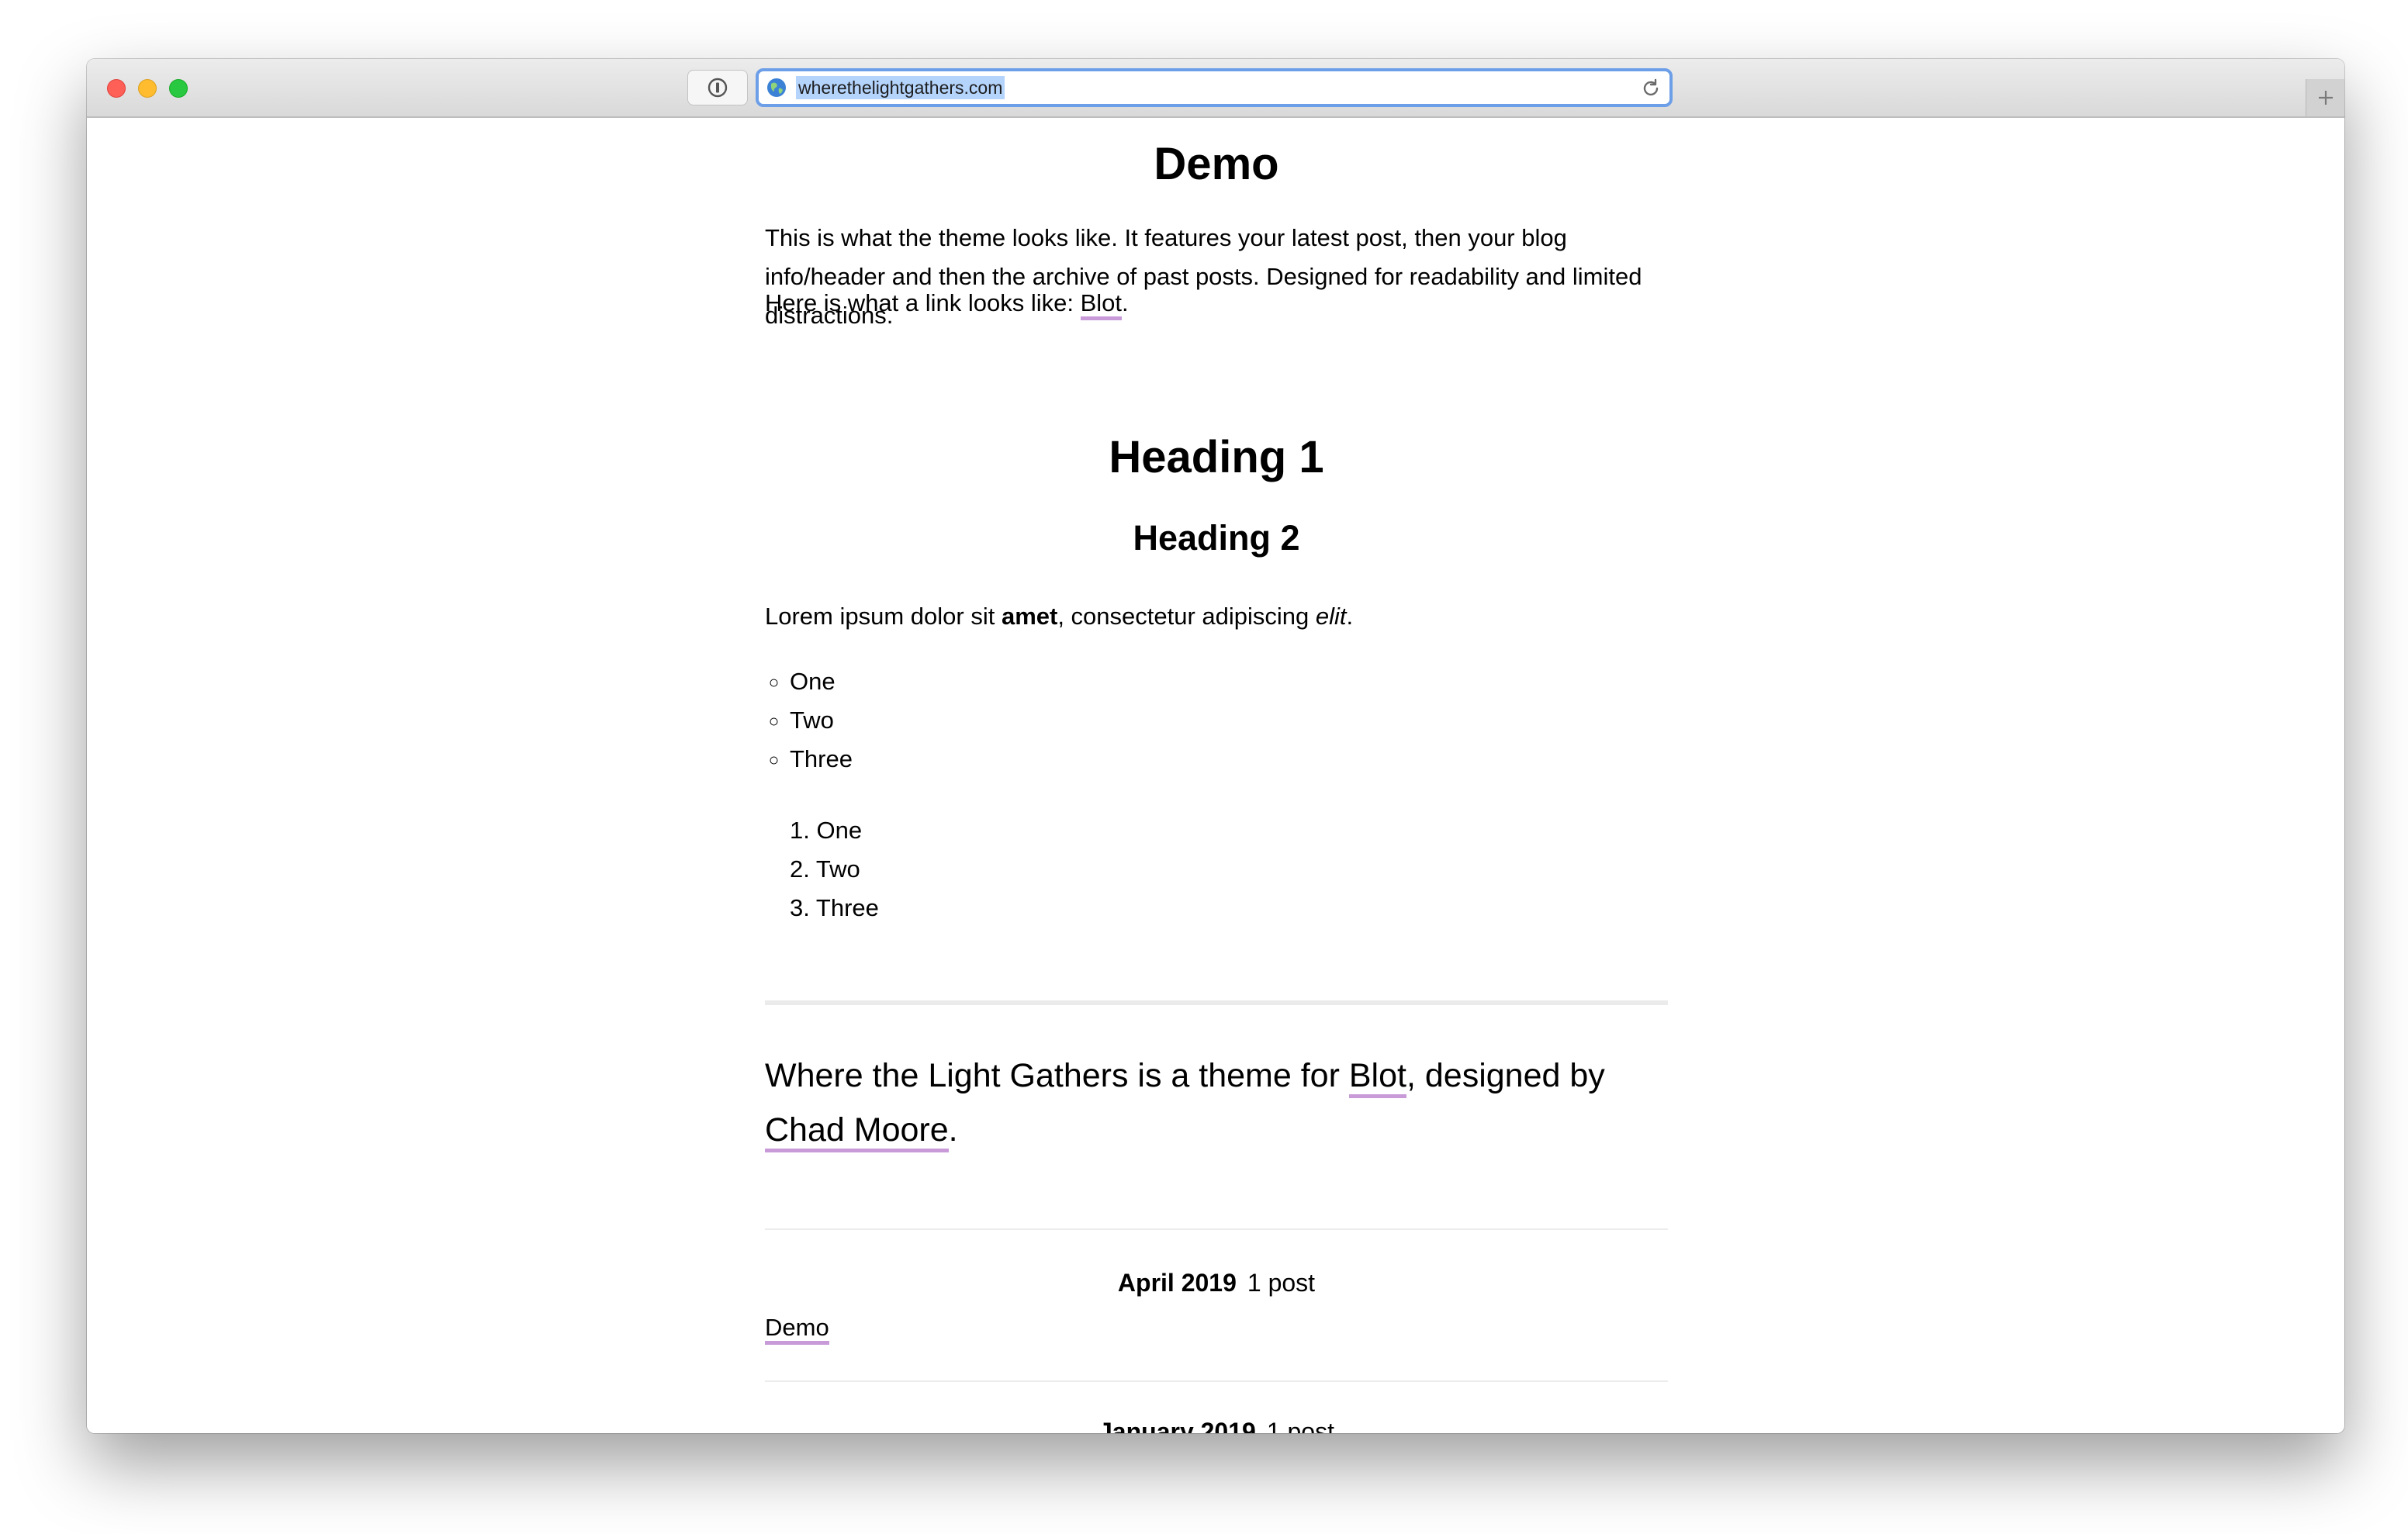  Describe the element at coordinates (1186, 616) in the screenshot. I see `lorem-middle: , consectetur adipiscing` at that location.